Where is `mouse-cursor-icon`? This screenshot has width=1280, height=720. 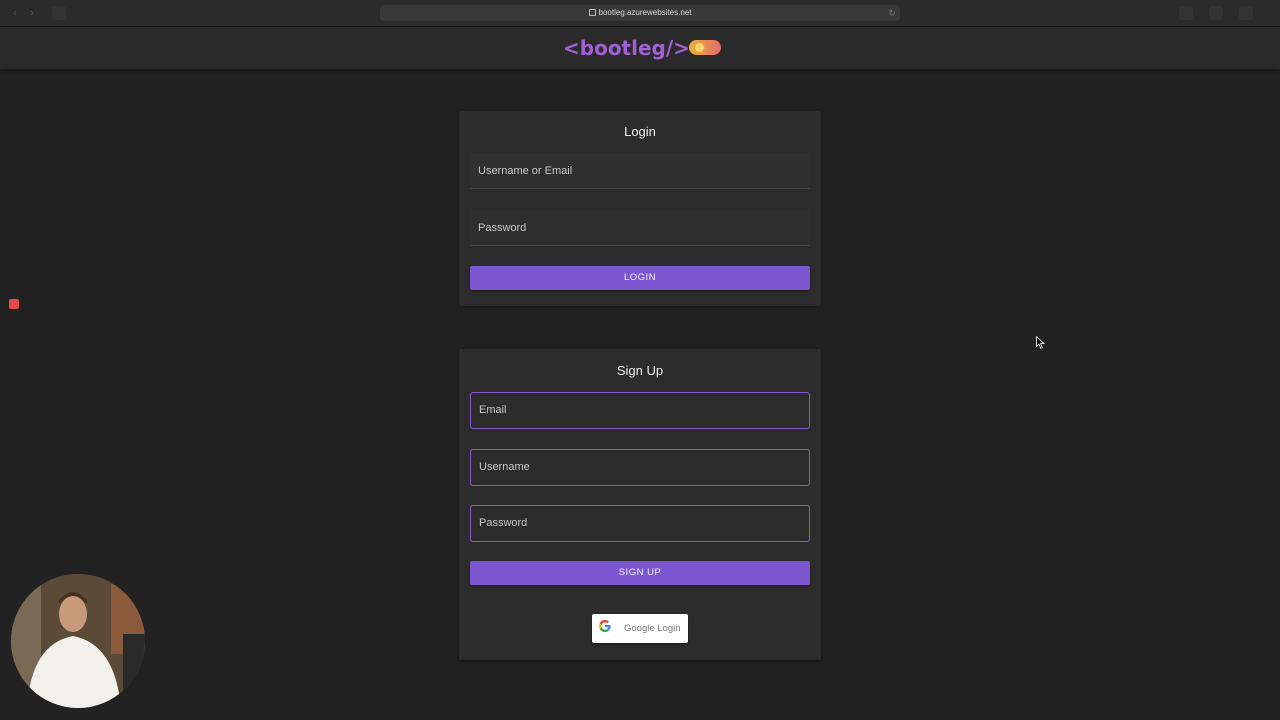 mouse-cursor-icon is located at coordinates (1040, 342).